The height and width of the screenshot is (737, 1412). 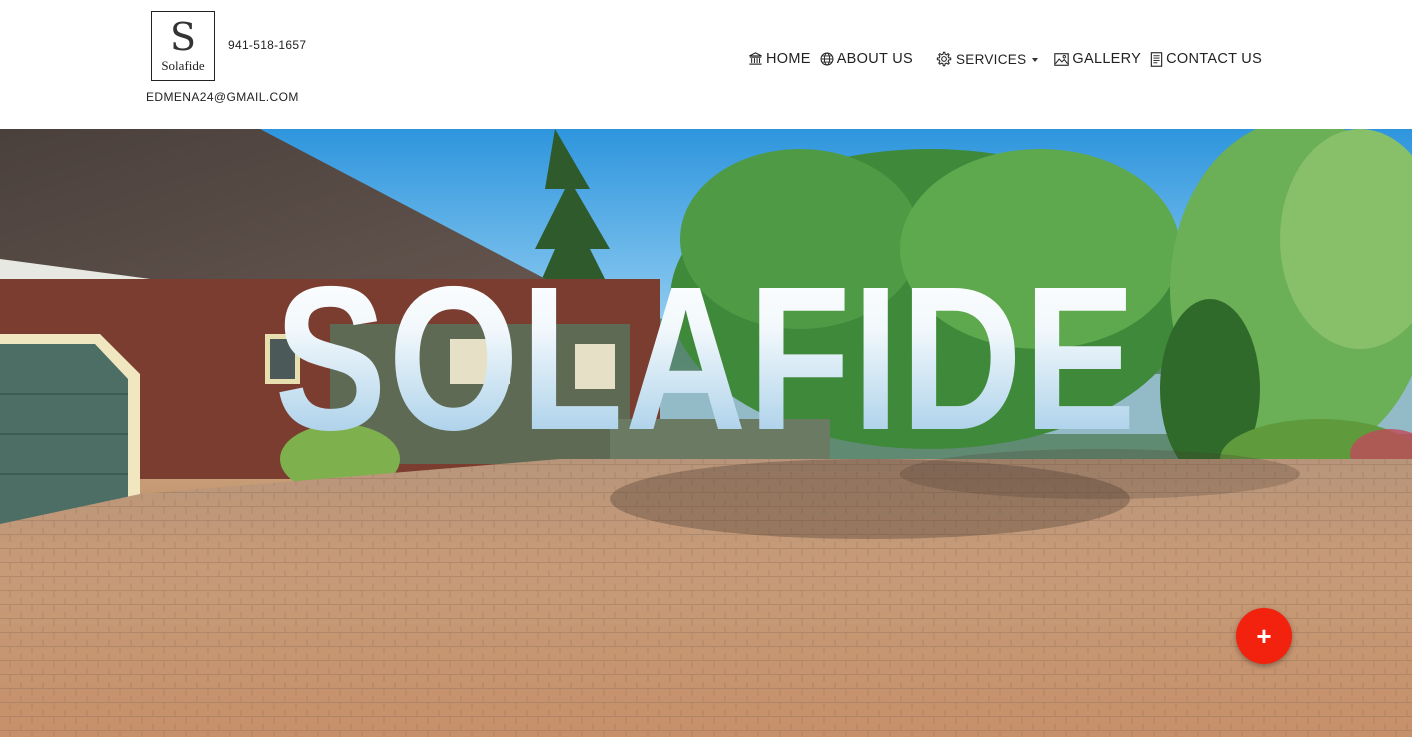 I want to click on nav-services: SERVICES, so click(x=987, y=59).